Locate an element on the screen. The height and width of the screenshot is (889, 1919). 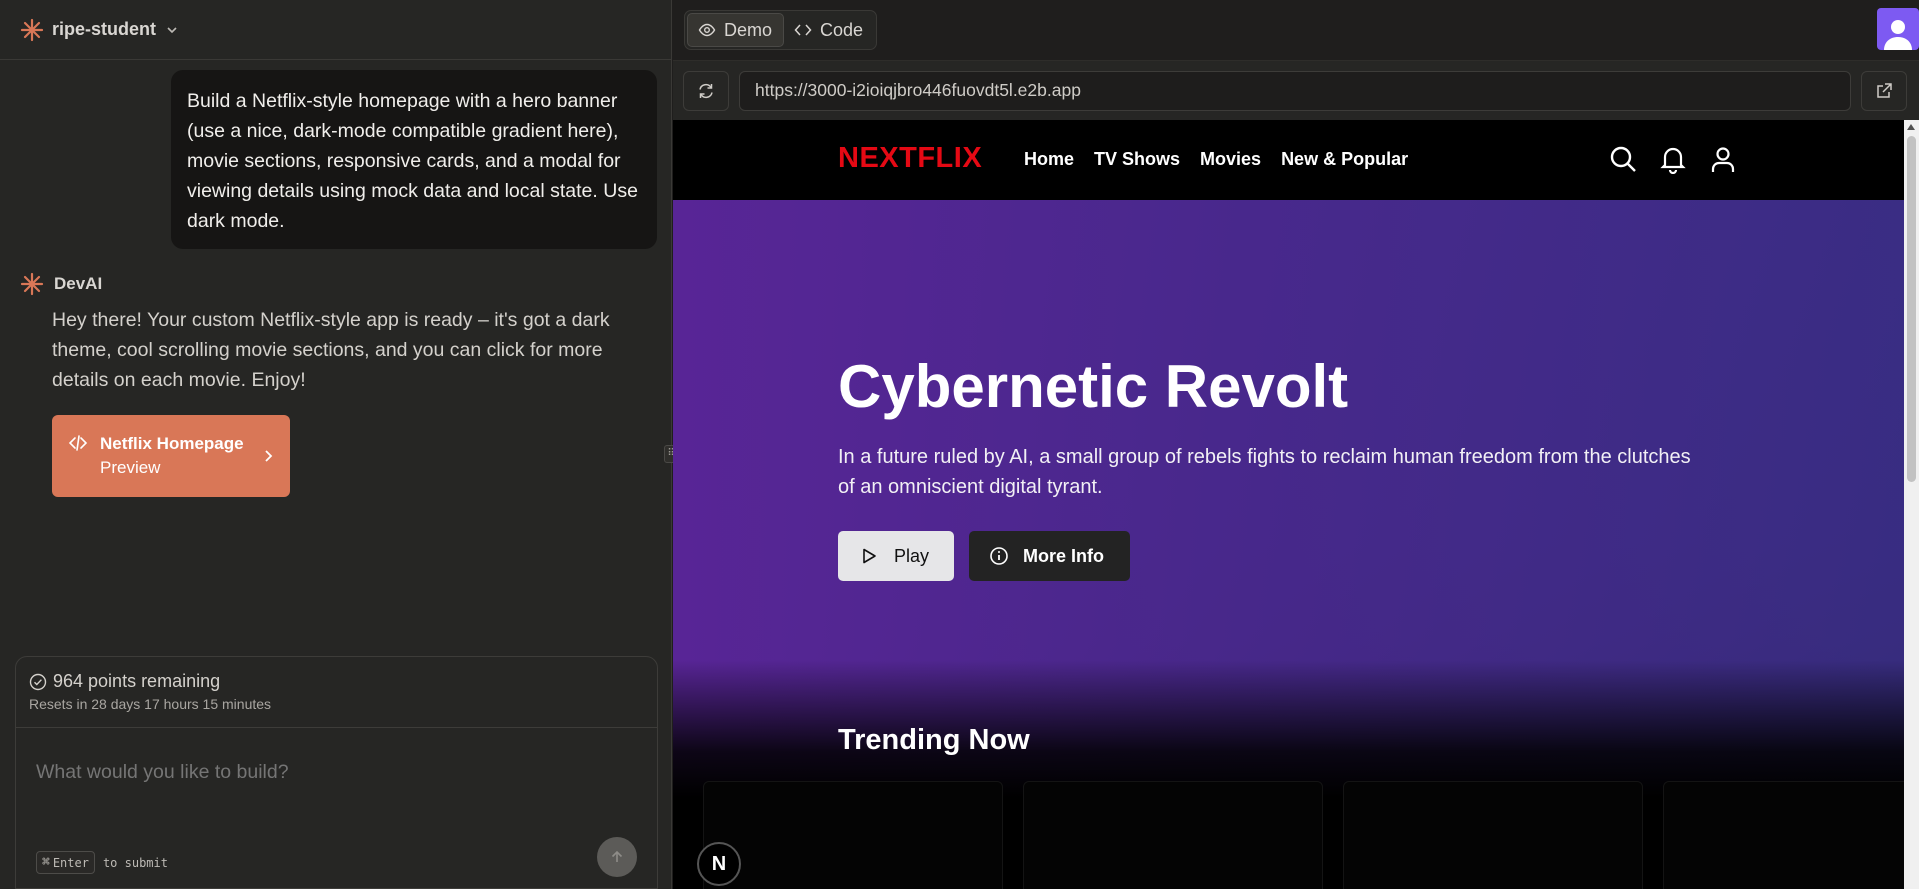
chevron-down-icon is located at coordinates (172, 30).